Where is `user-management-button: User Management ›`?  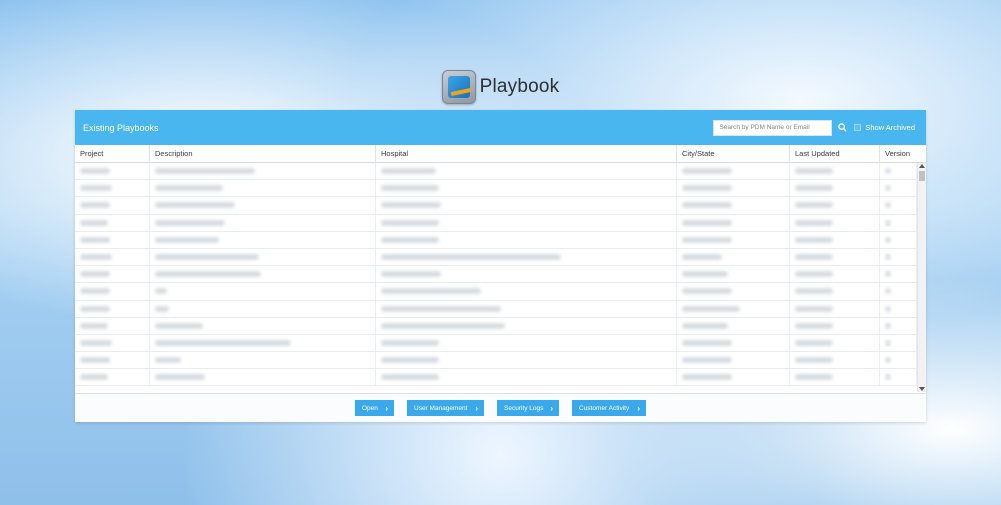 user-management-button: User Management › is located at coordinates (445, 408).